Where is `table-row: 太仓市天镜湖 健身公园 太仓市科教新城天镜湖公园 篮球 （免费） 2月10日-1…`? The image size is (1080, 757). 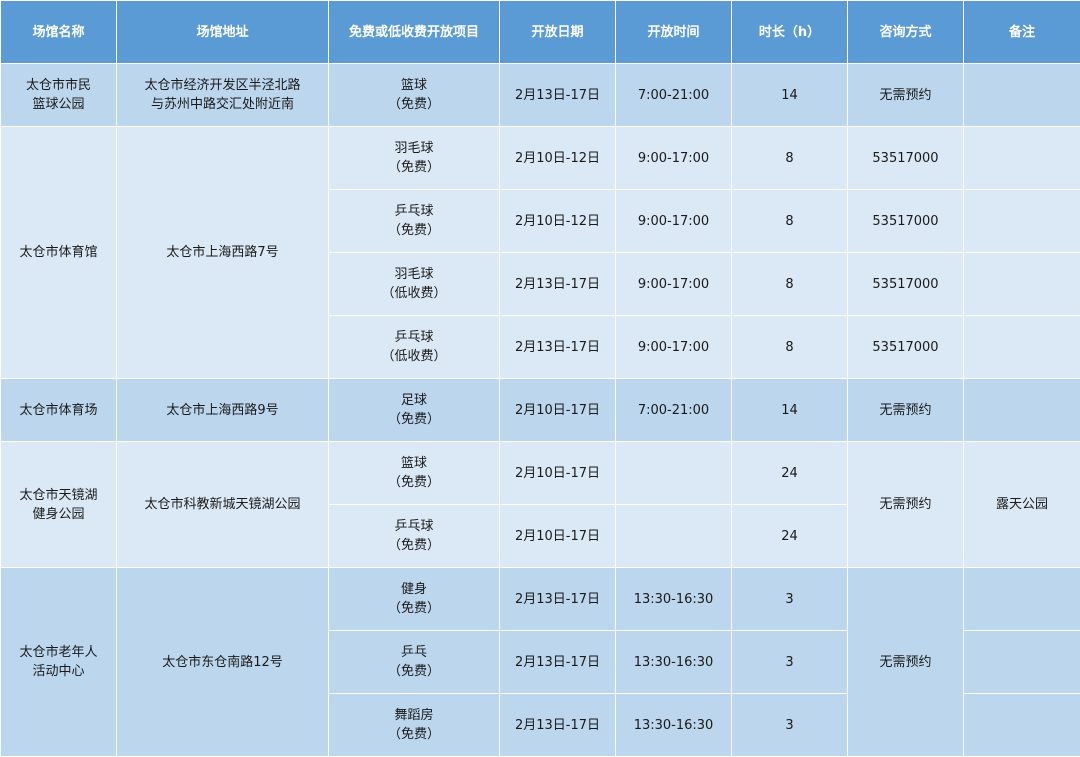
table-row: 太仓市天镜湖 健身公园 太仓市科教新城天镜湖公园 篮球 （免费） 2月10日-1… is located at coordinates (540, 473).